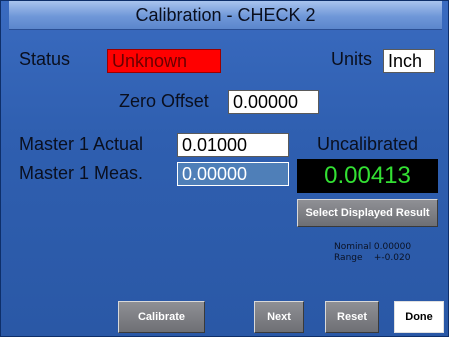  I want to click on done-button: Done, so click(419, 317).